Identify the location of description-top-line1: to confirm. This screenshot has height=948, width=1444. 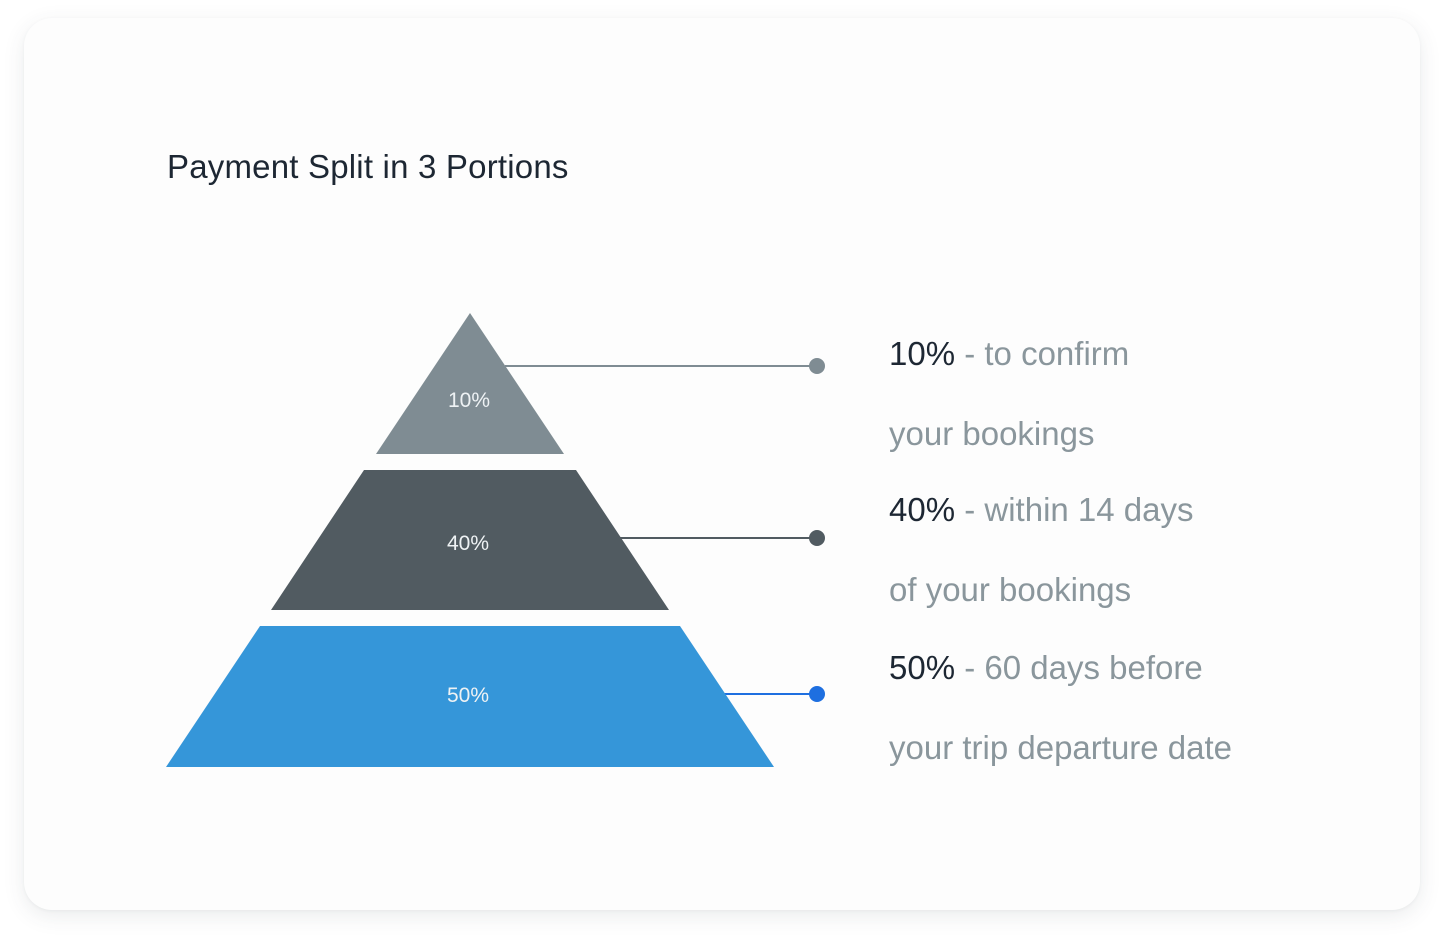
(1057, 353).